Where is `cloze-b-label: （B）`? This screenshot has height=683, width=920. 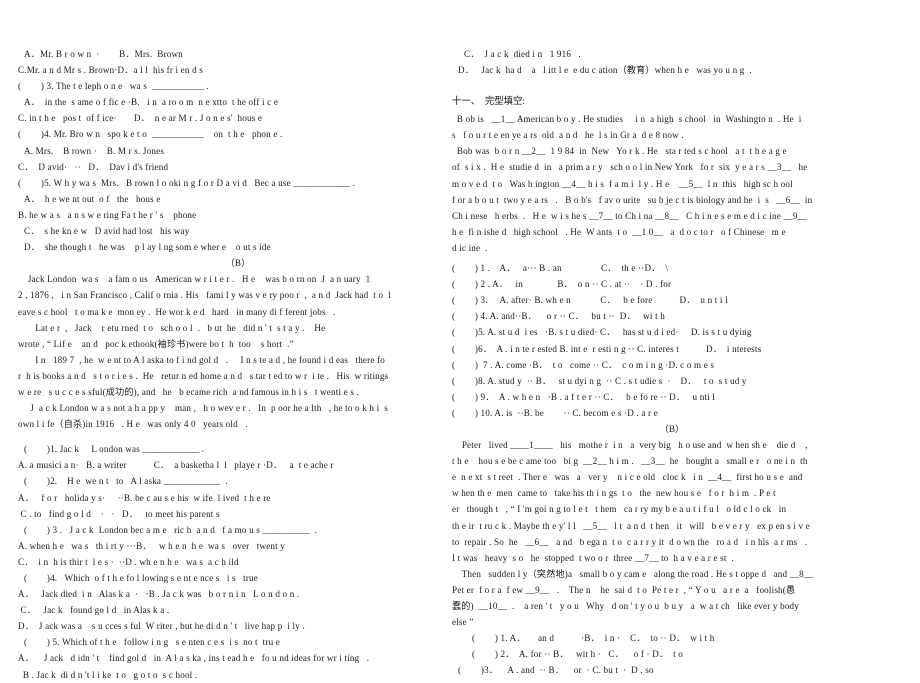
cloze-b-label: （B） is located at coordinates (672, 428).